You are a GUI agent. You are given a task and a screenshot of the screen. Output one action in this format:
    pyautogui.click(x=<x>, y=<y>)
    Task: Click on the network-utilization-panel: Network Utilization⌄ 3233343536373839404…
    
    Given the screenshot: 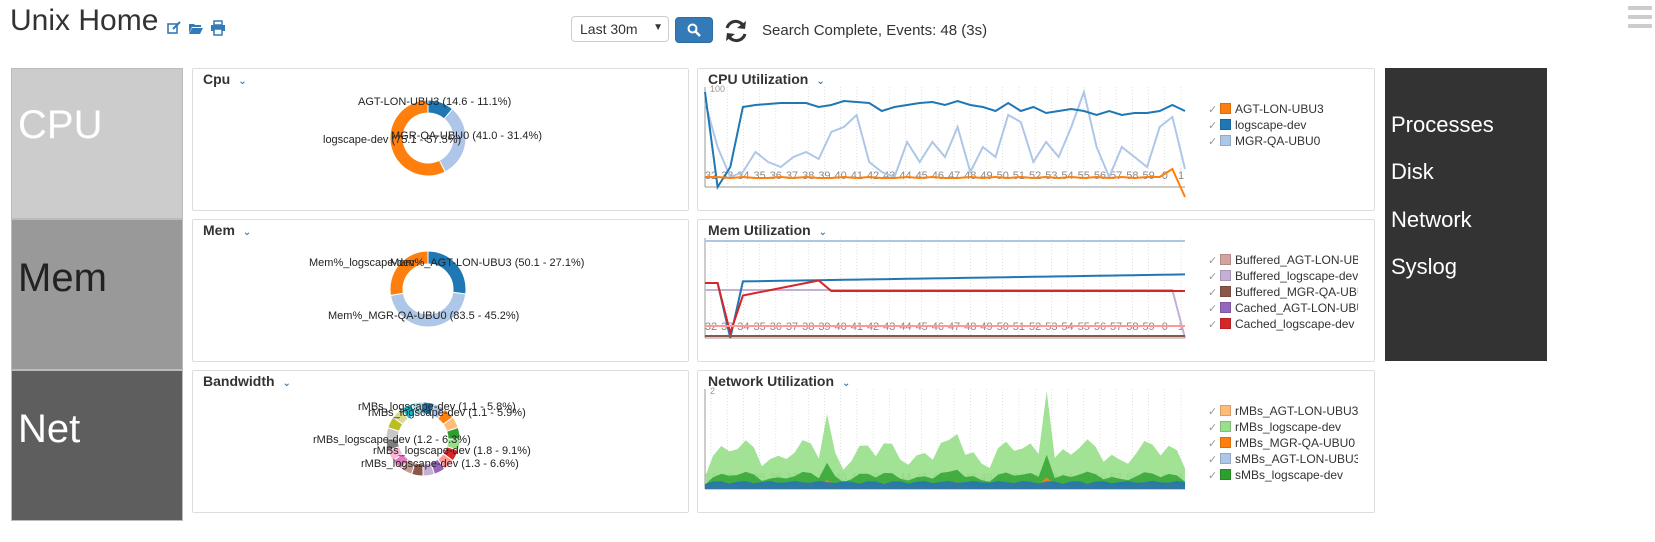 What is the action you would take?
    pyautogui.click(x=1036, y=441)
    